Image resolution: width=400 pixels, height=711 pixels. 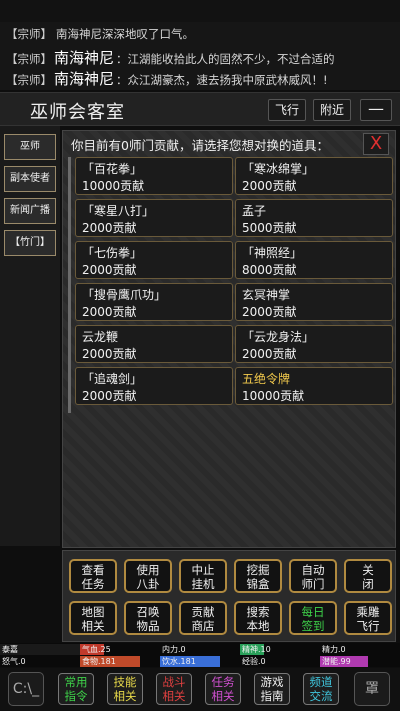 What do you see at coordinates (154, 344) in the screenshot?
I see `exchange-item: 云龙鞭 2000贡献` at bounding box center [154, 344].